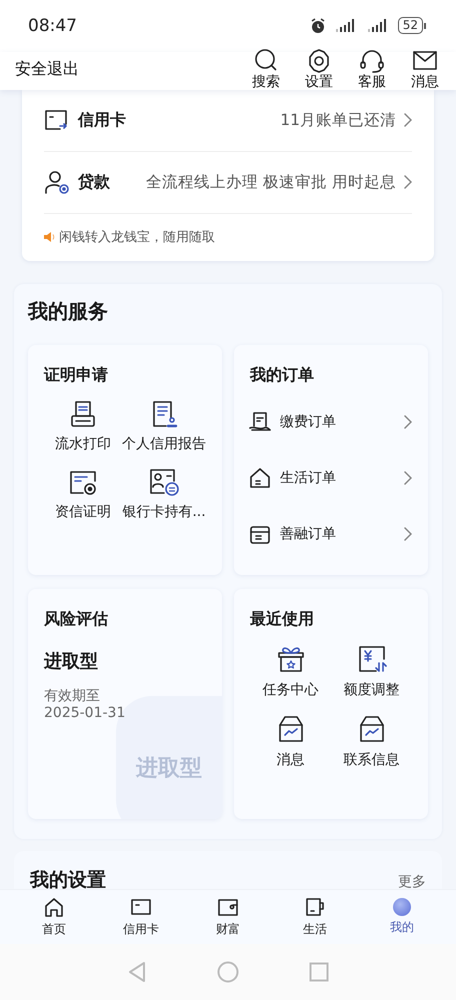  I want to click on back-icon, so click(137, 972).